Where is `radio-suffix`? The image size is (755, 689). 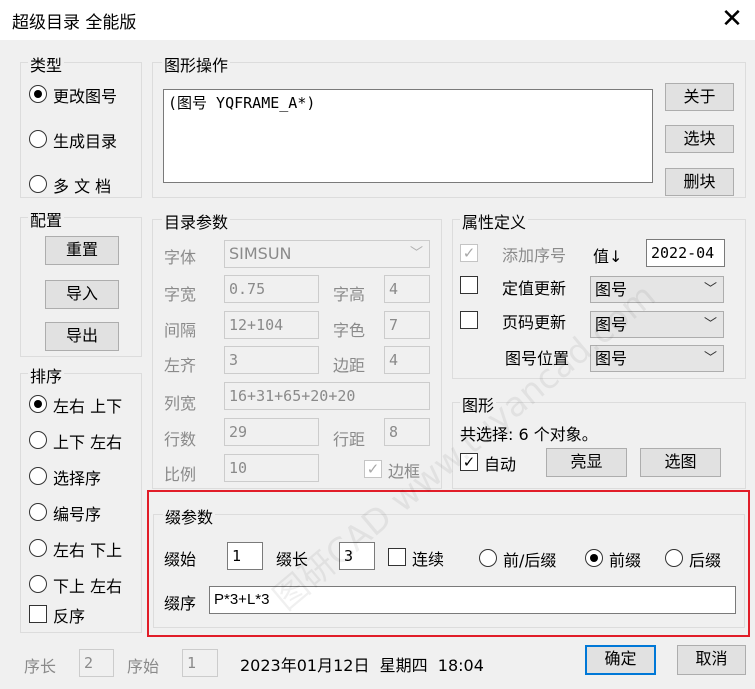 radio-suffix is located at coordinates (674, 558).